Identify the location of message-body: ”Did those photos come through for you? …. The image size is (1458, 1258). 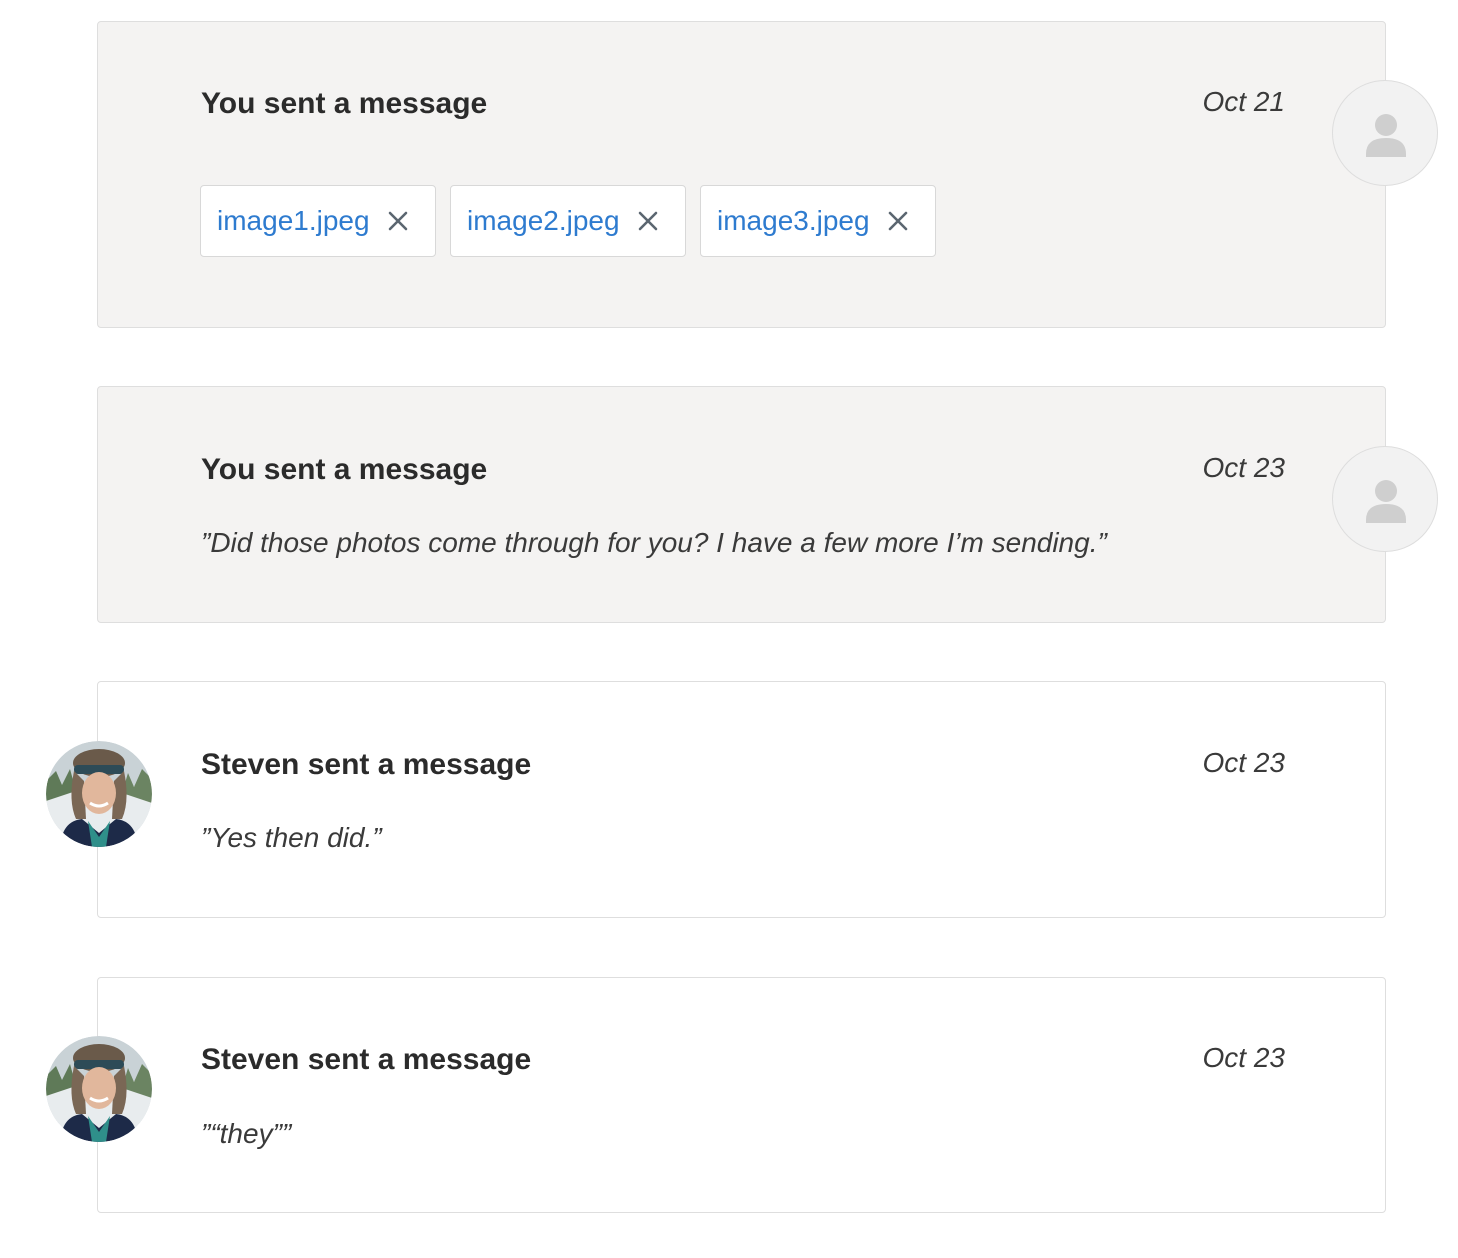
(654, 542).